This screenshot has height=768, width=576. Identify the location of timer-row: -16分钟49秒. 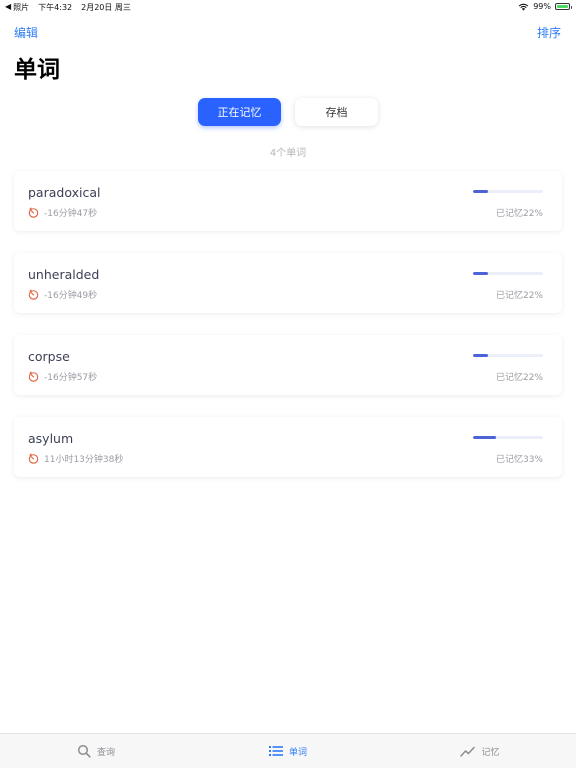
(62, 294).